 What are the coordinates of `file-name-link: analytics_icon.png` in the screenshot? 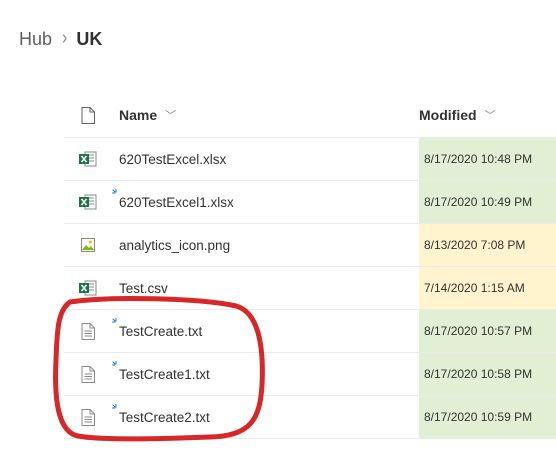 It's located at (174, 245).